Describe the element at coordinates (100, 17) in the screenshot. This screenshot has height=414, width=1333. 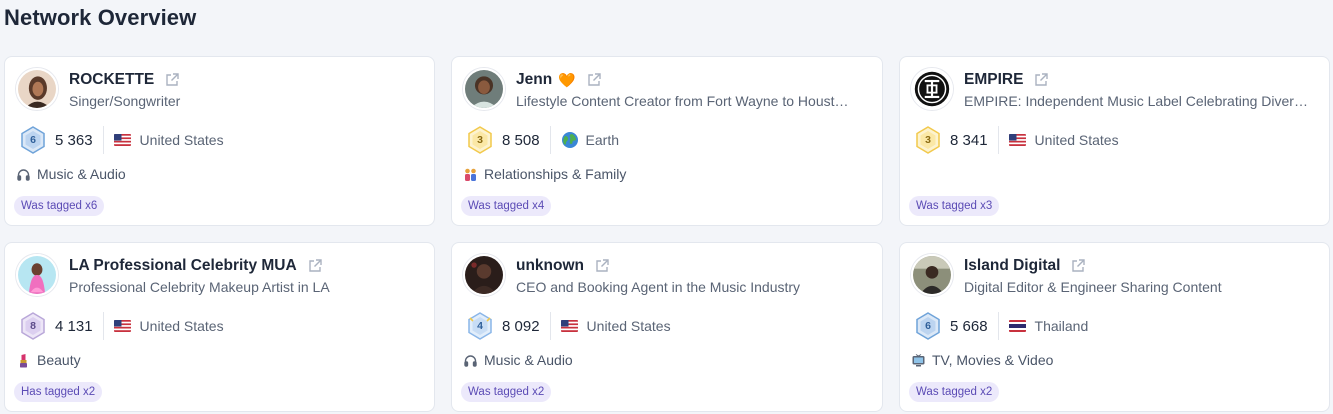
I see `page-title: Network Overview` at that location.